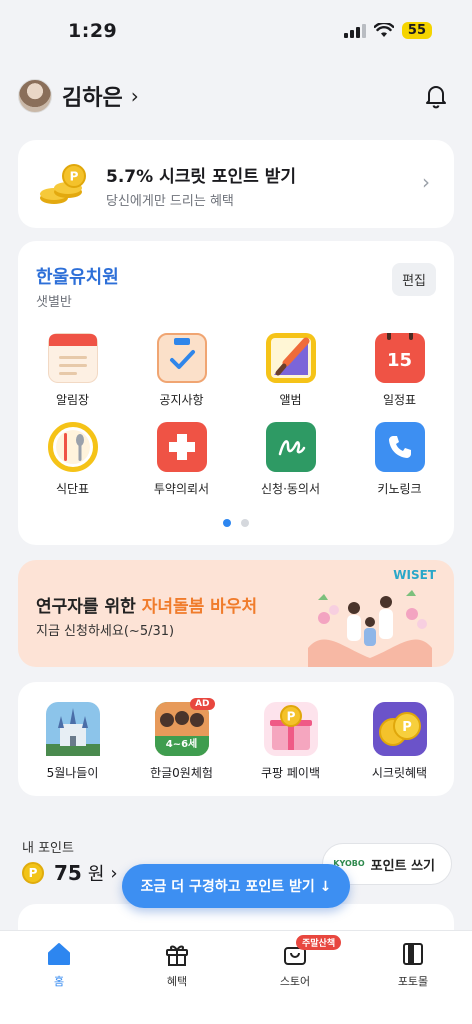  I want to click on events-card: 5월나들이 4~6세 AD 한글0원체험 P 쿠팡 페이백 P 시크릿혜택, so click(236, 739).